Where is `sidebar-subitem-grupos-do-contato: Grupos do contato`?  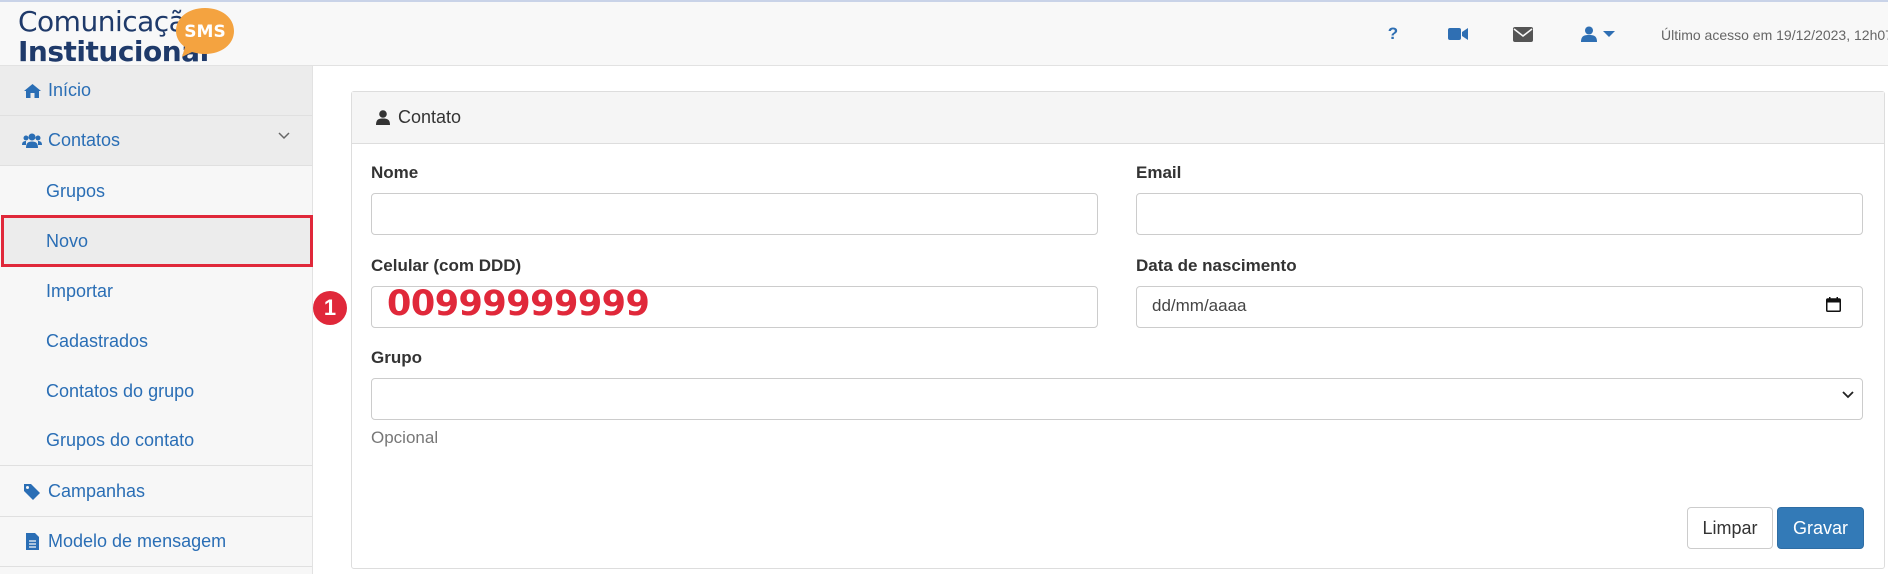 sidebar-subitem-grupos-do-contato: Grupos do contato is located at coordinates (156, 441).